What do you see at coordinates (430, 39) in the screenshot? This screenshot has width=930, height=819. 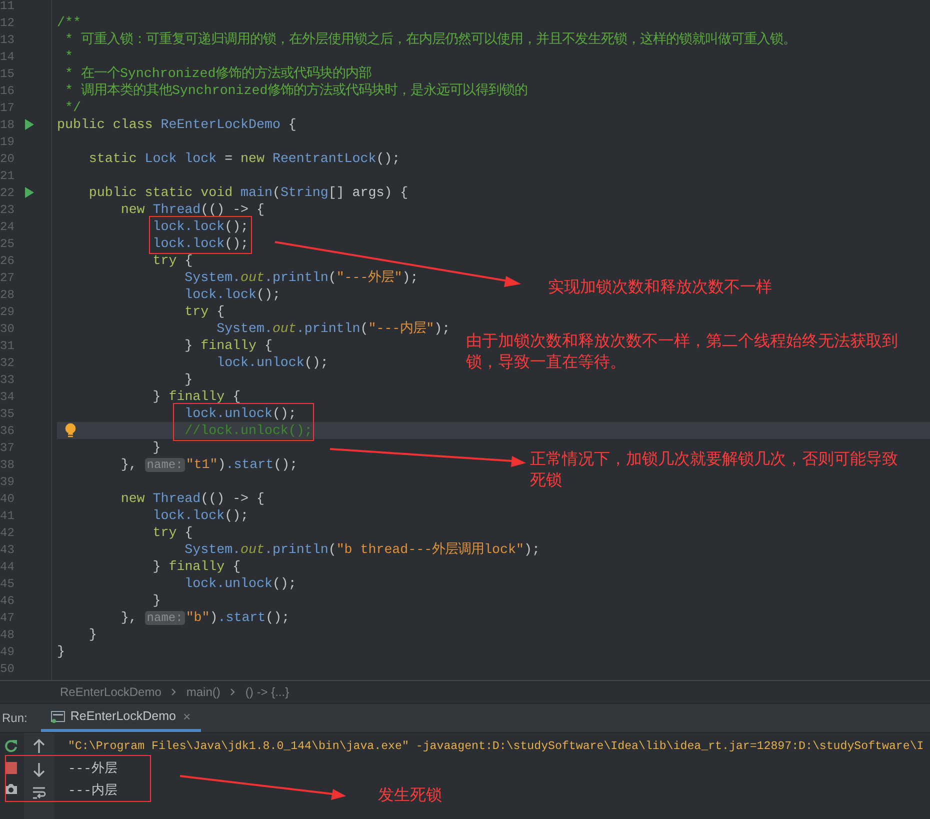 I see `code-line: * 可重入锁：可重复可递归调用的锁，在外层使用锁之后，在内层仍然可以使用，并且不发生死锁，这样的锁就叫做可重入锁。` at bounding box center [430, 39].